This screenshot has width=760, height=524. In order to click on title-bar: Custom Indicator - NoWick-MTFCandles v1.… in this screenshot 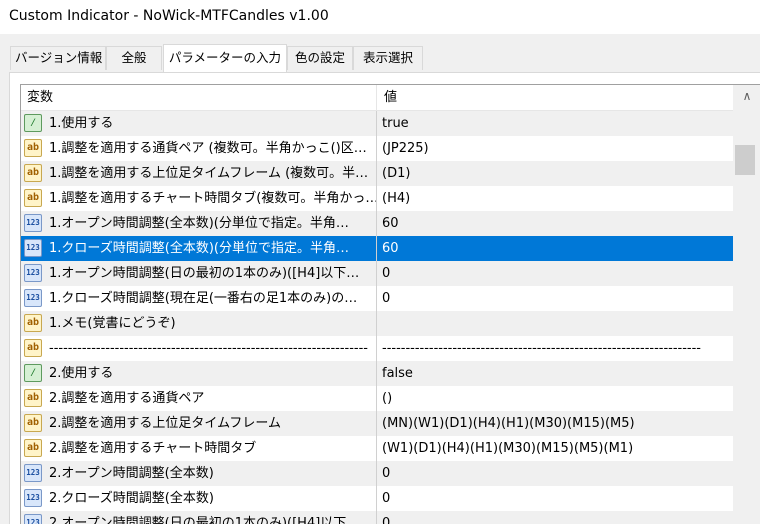, I will do `click(380, 17)`.